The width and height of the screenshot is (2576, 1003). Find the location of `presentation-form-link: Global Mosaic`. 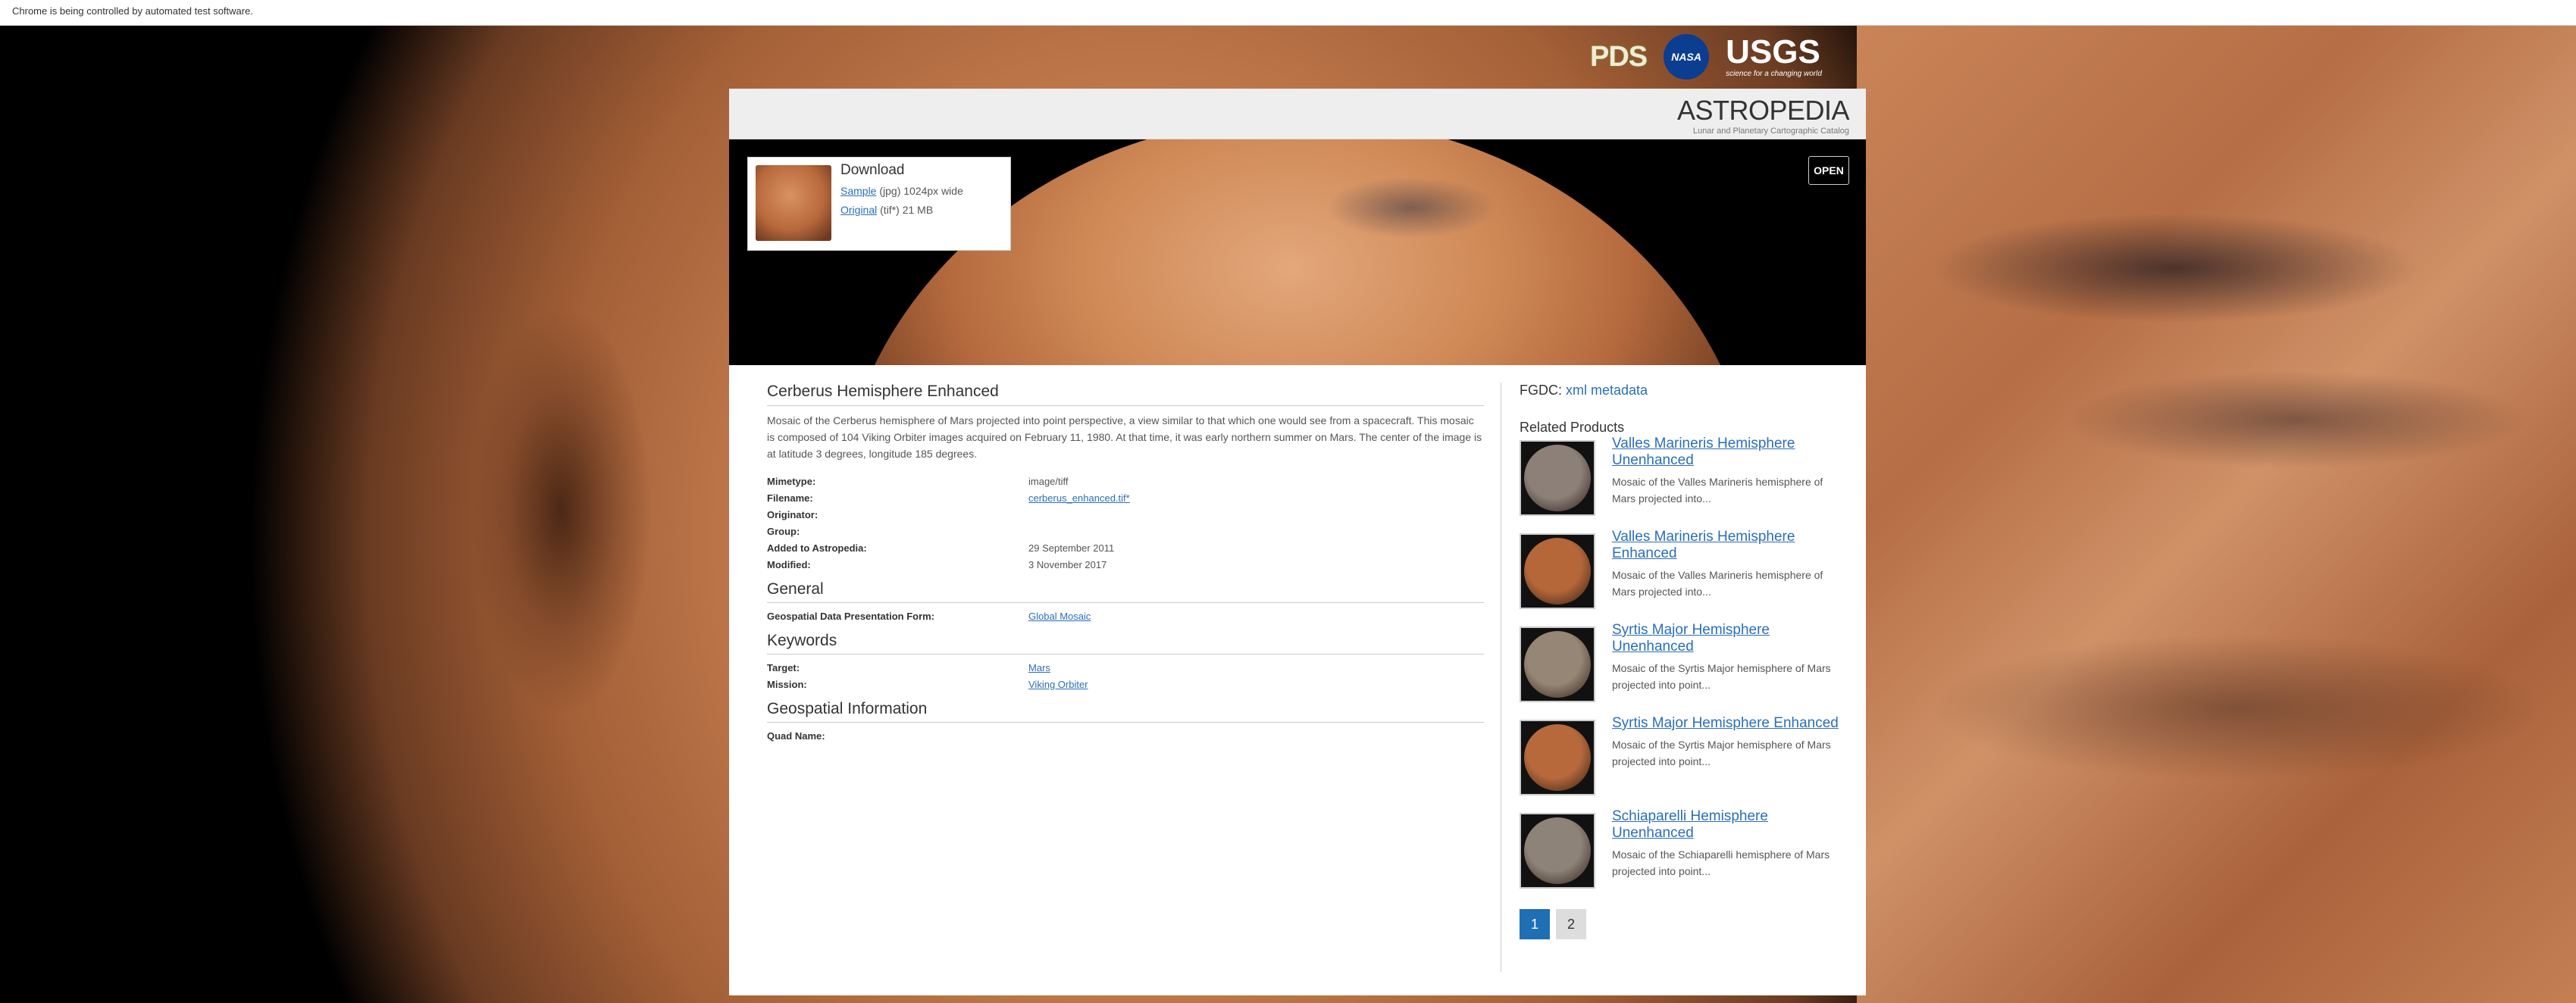

presentation-form-link: Global Mosaic is located at coordinates (1059, 616).